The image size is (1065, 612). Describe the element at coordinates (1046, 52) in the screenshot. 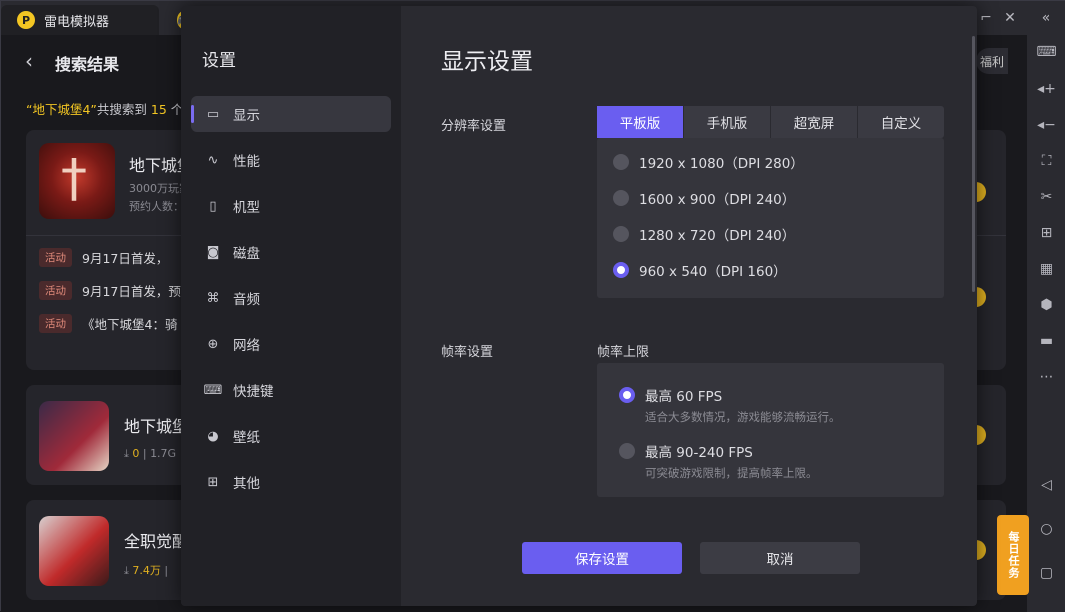

I see `keyboard-icon: ⌨` at that location.